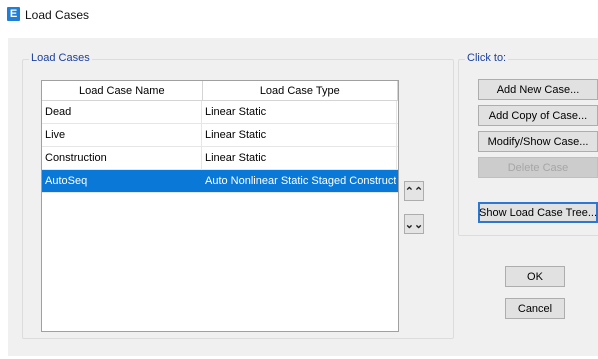 The width and height of the screenshot is (598, 359). I want to click on table-header: Load Case Name Load Case Type, so click(220, 91).